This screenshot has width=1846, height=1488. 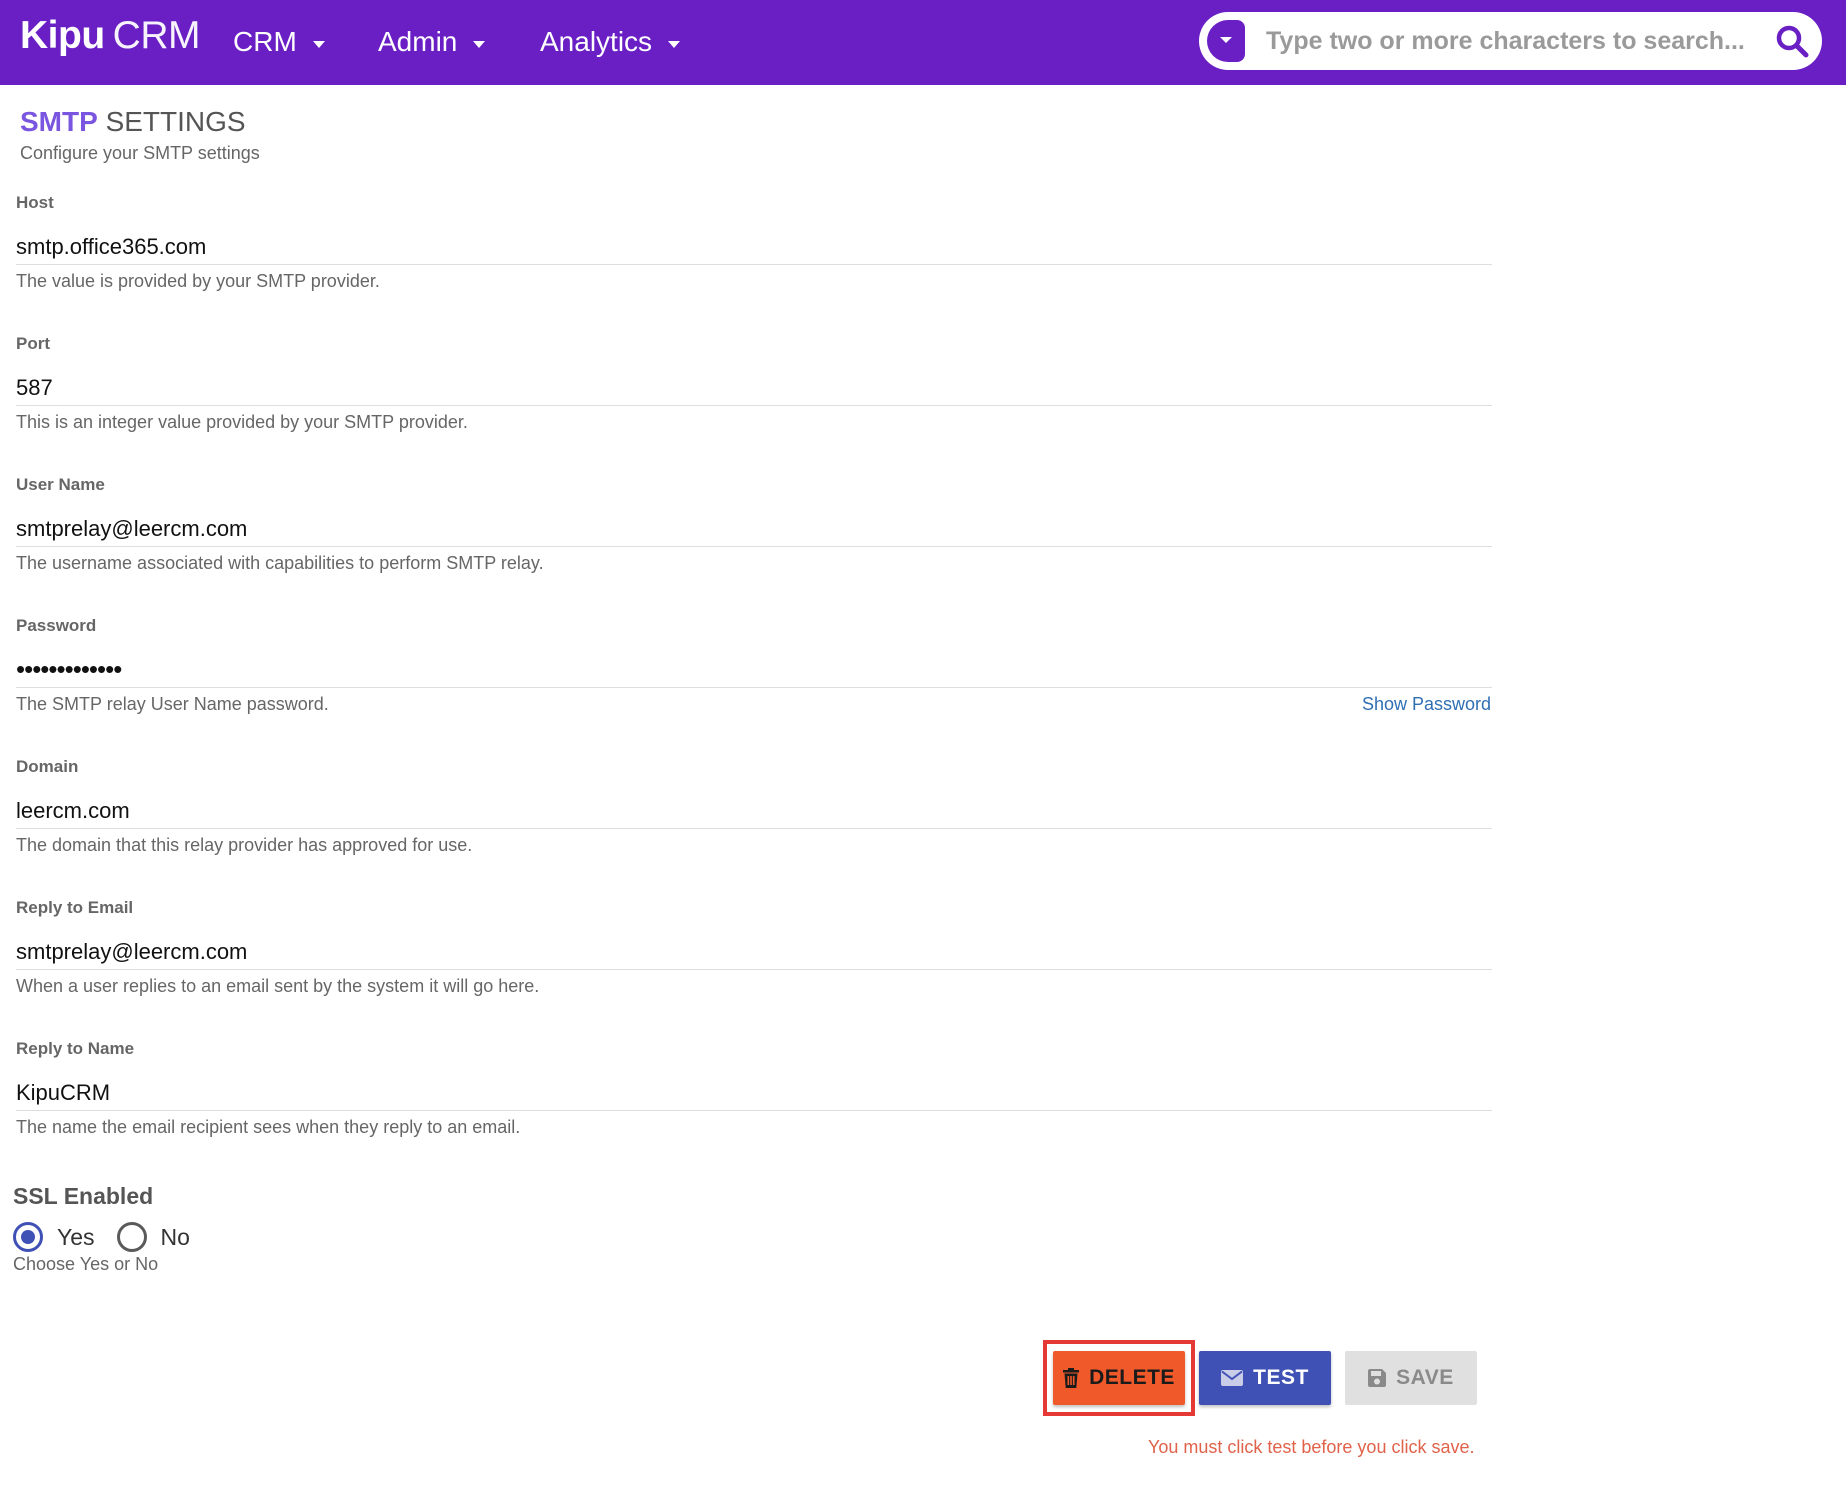 I want to click on username-input, so click(x=754, y=529).